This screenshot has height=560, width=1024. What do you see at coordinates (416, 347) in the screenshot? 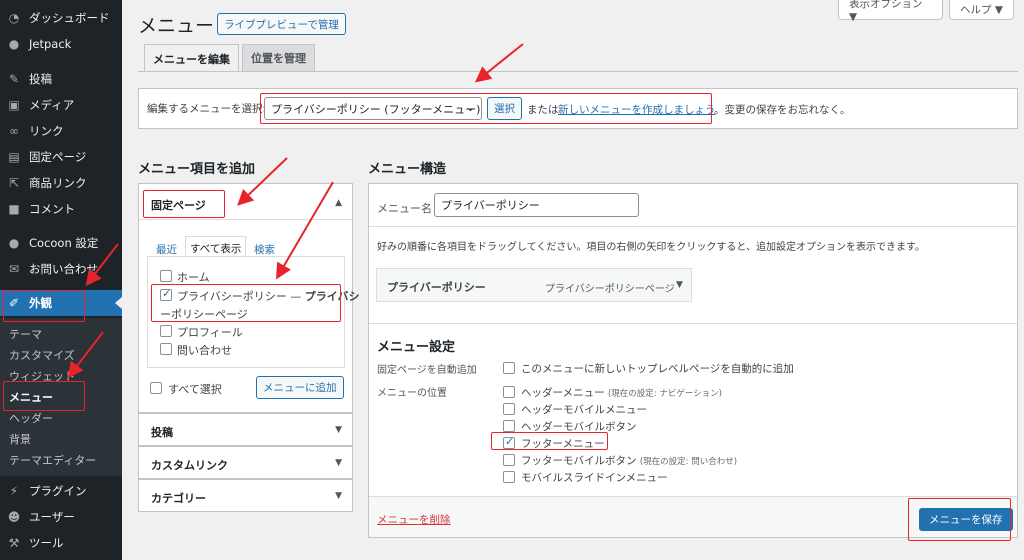
I see `menu-settings-heading: メニュー設定` at bounding box center [416, 347].